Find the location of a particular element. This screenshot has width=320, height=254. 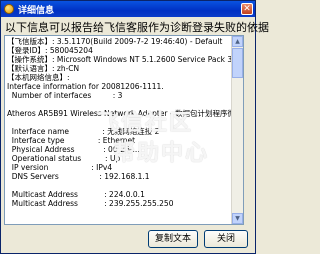

scroll-down-icon: ▼ is located at coordinates (237, 218).